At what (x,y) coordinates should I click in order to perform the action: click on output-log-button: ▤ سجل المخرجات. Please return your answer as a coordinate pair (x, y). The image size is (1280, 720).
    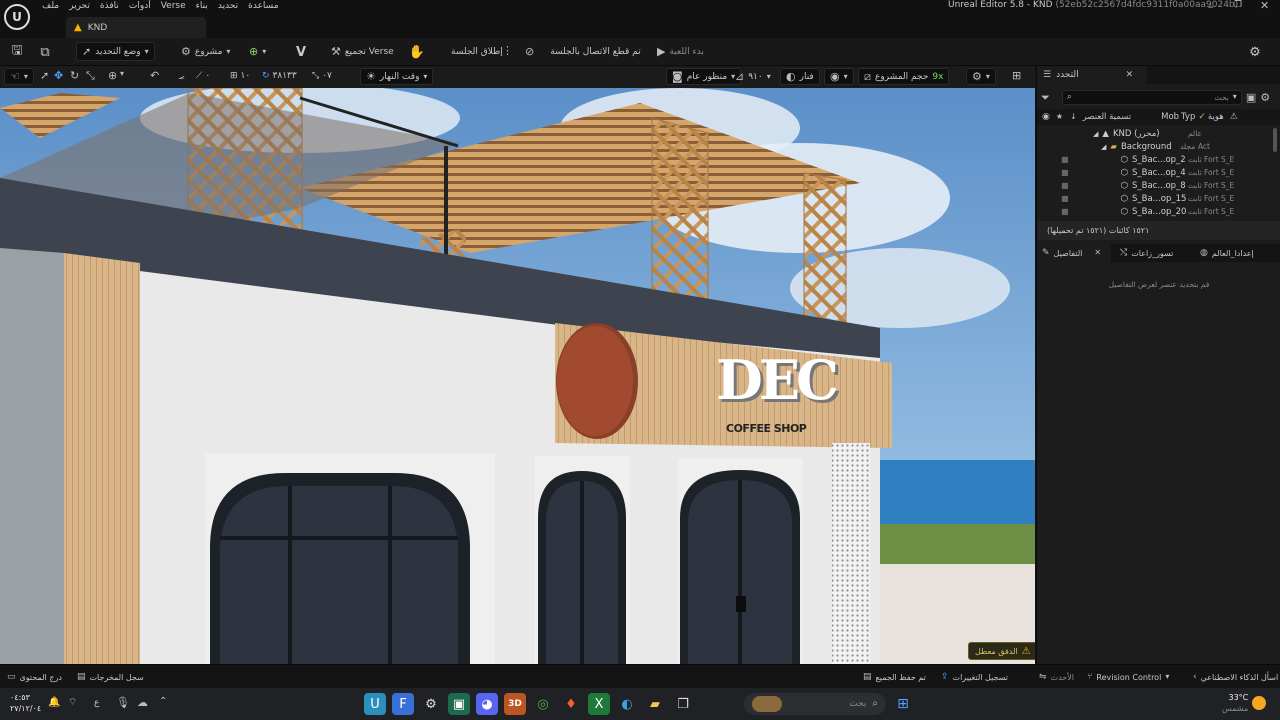
    Looking at the image, I should click on (110, 677).